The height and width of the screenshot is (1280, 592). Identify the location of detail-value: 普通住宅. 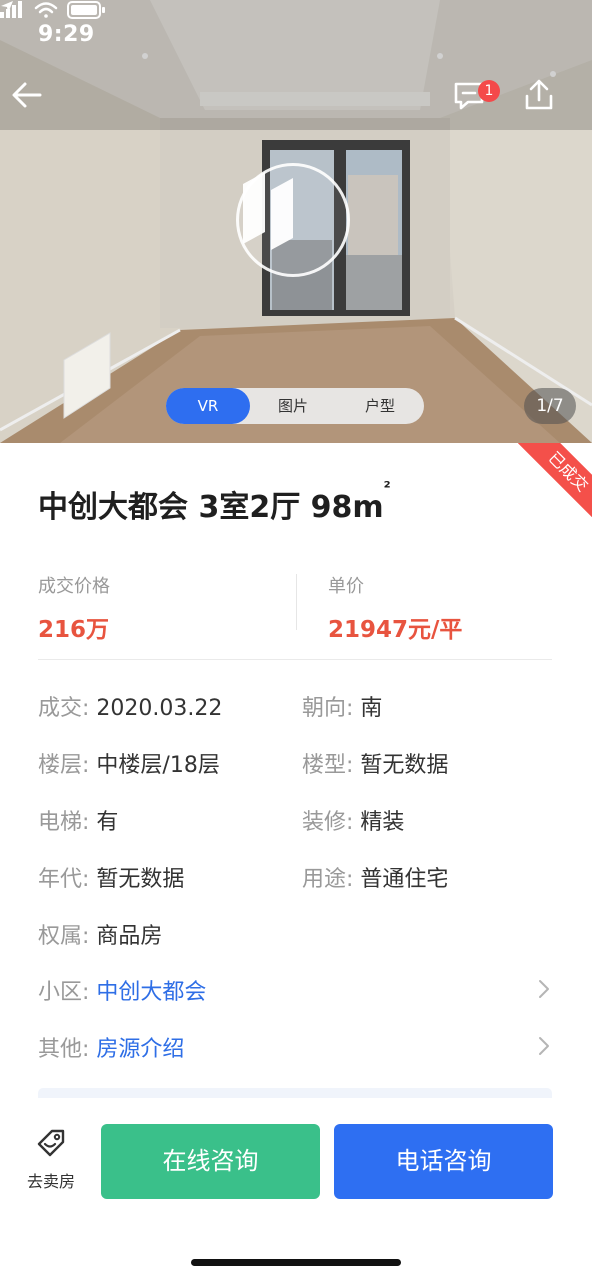
(404, 879).